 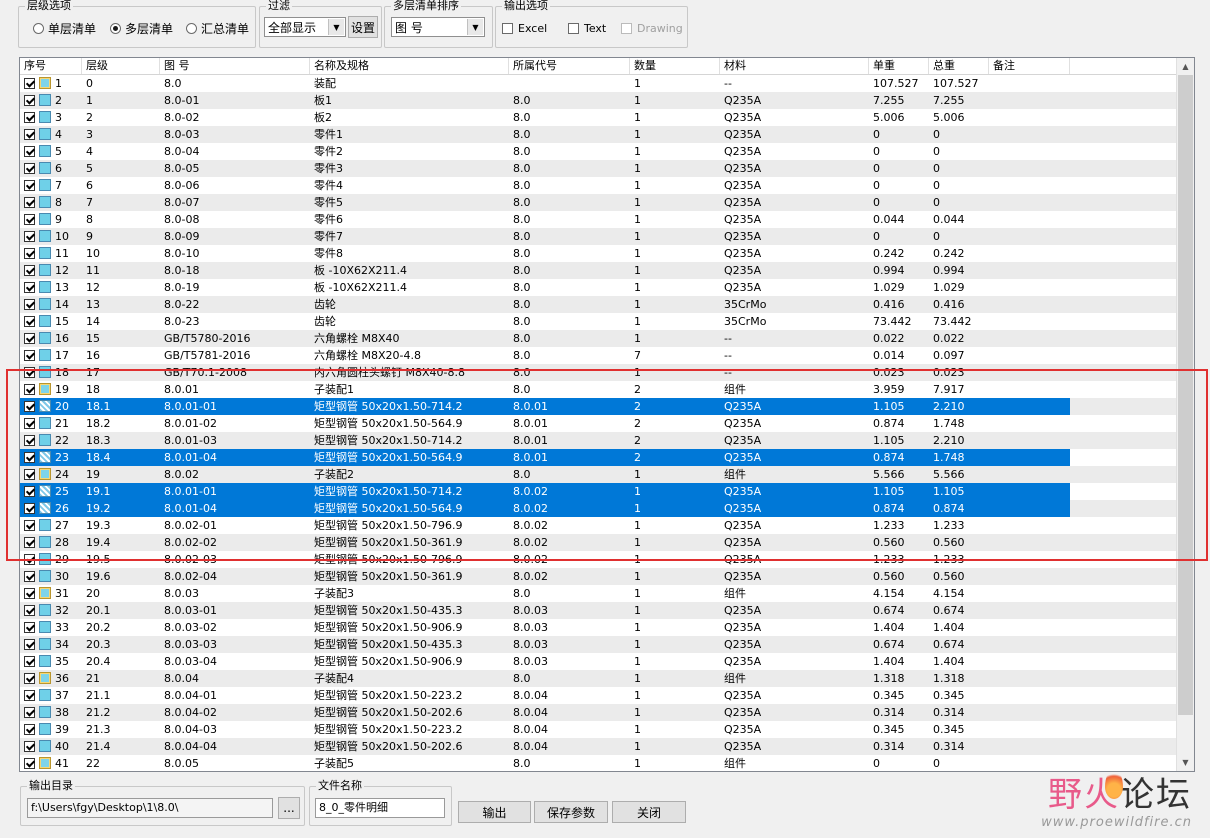 What do you see at coordinates (599, 185) in the screenshot?
I see `table-row: 7 6 8.0-06 零件4 8.0 1 Q235A 0 0` at bounding box center [599, 185].